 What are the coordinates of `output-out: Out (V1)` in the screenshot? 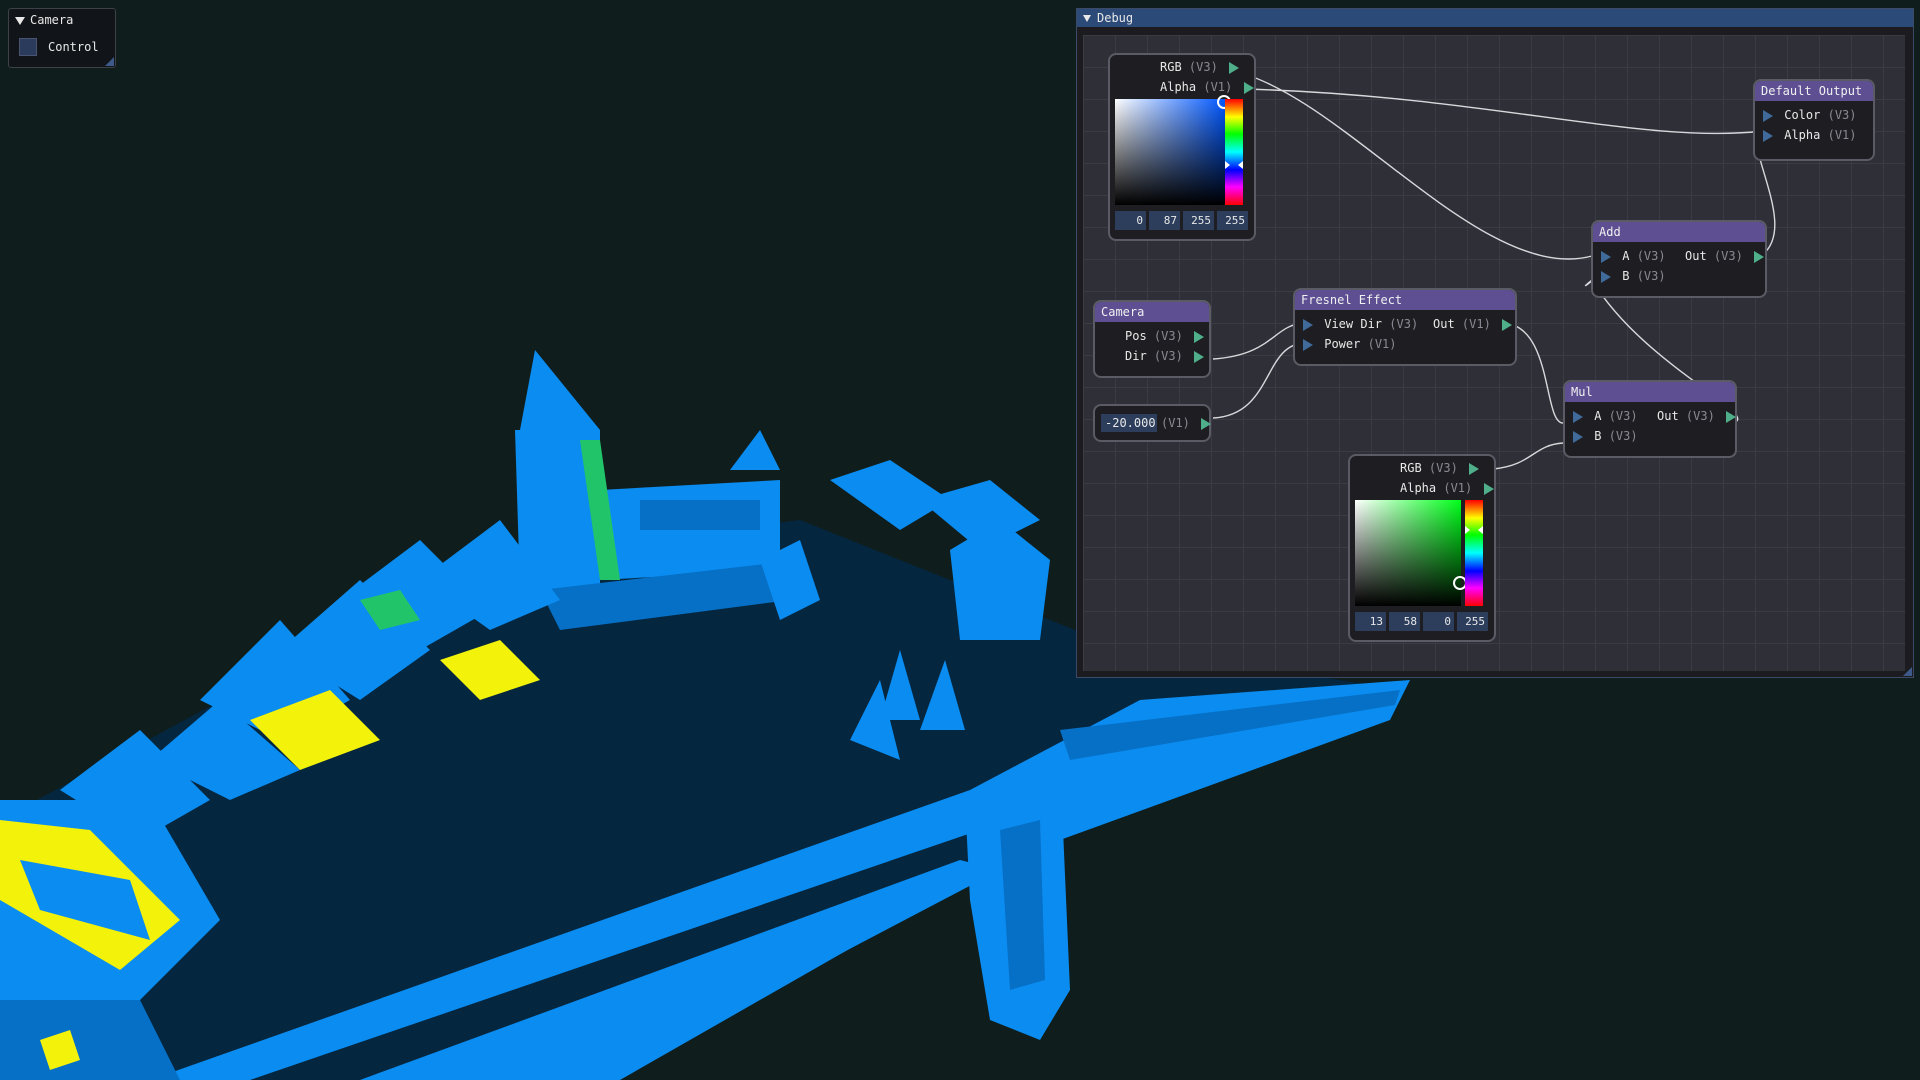 It's located at (1473, 324).